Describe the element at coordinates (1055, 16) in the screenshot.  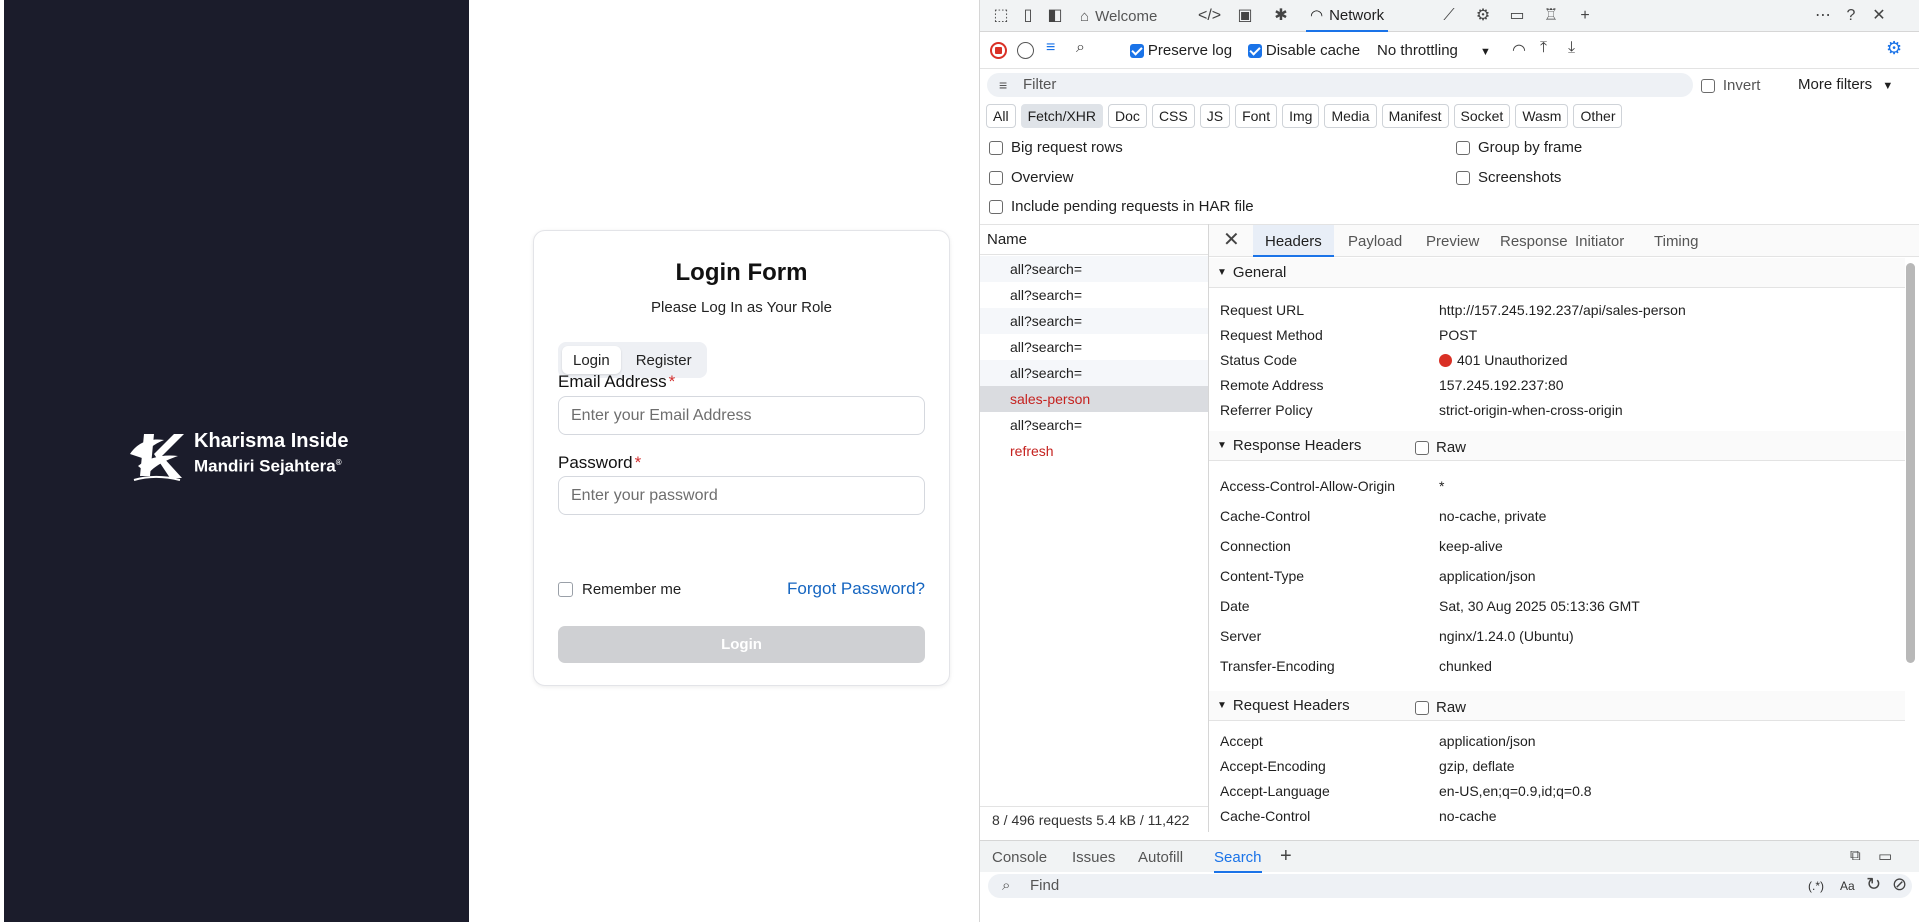
I see `dock-side-icon: ◧` at that location.